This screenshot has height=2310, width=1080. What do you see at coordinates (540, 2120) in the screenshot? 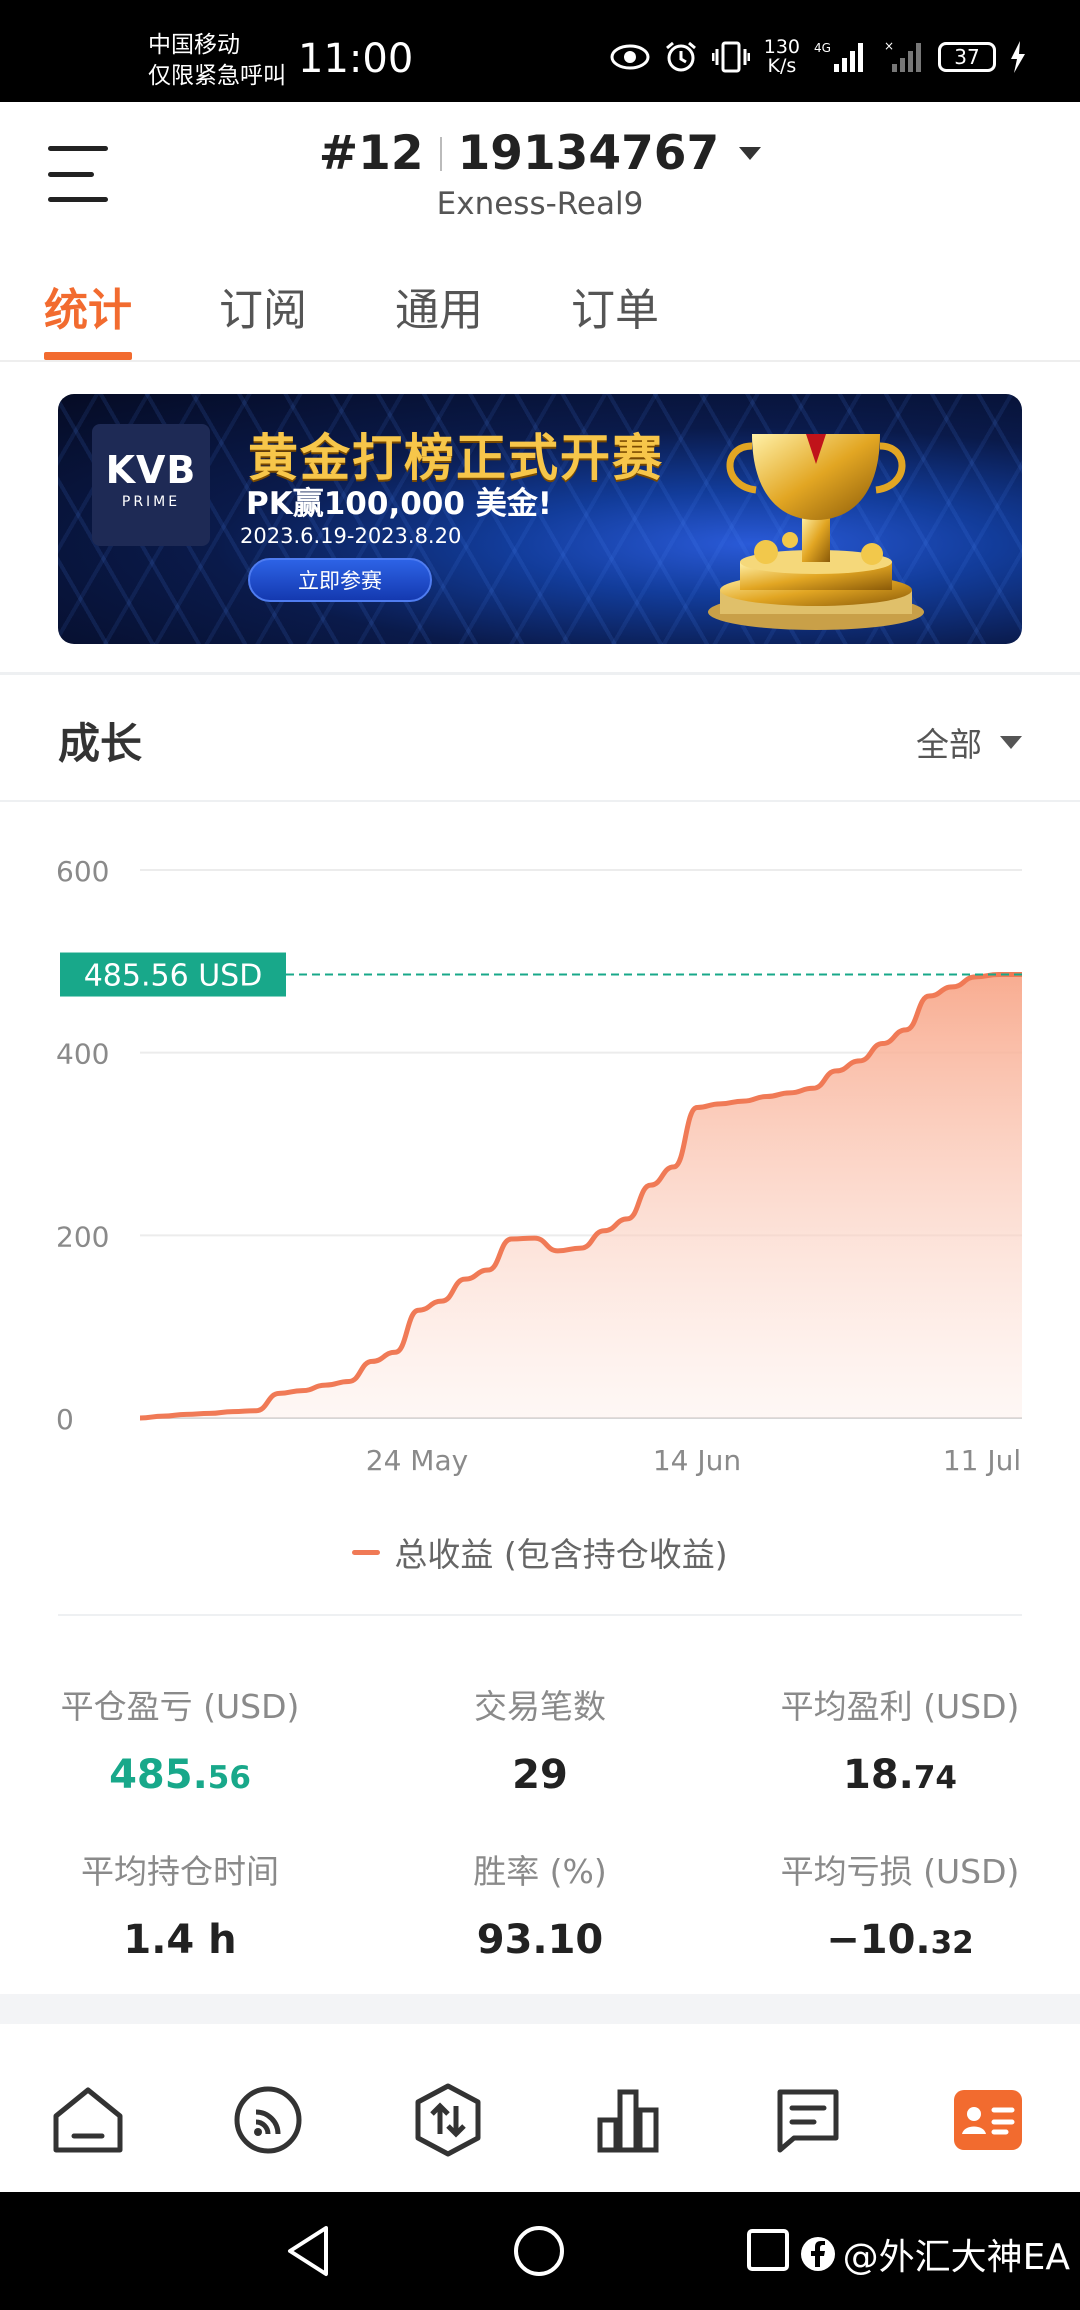
I see `bottom-navigation` at bounding box center [540, 2120].